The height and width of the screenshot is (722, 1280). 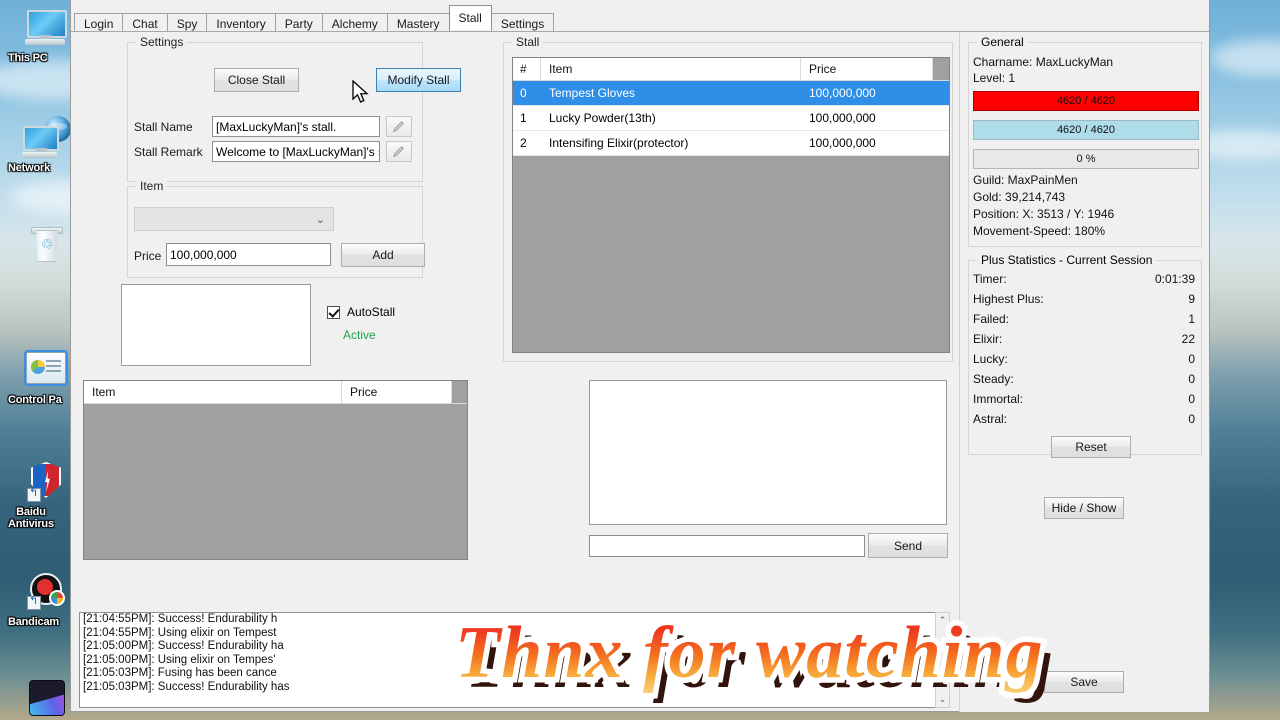 I want to click on chat-input, so click(x=727, y=546).